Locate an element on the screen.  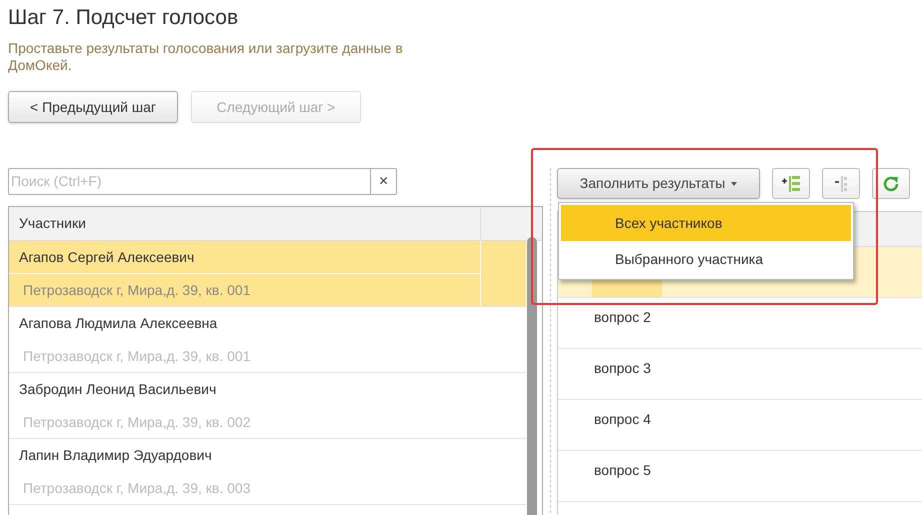
participant-address: Петрозаводск г, Мира,д. 39, кв. 003 is located at coordinates (136, 488).